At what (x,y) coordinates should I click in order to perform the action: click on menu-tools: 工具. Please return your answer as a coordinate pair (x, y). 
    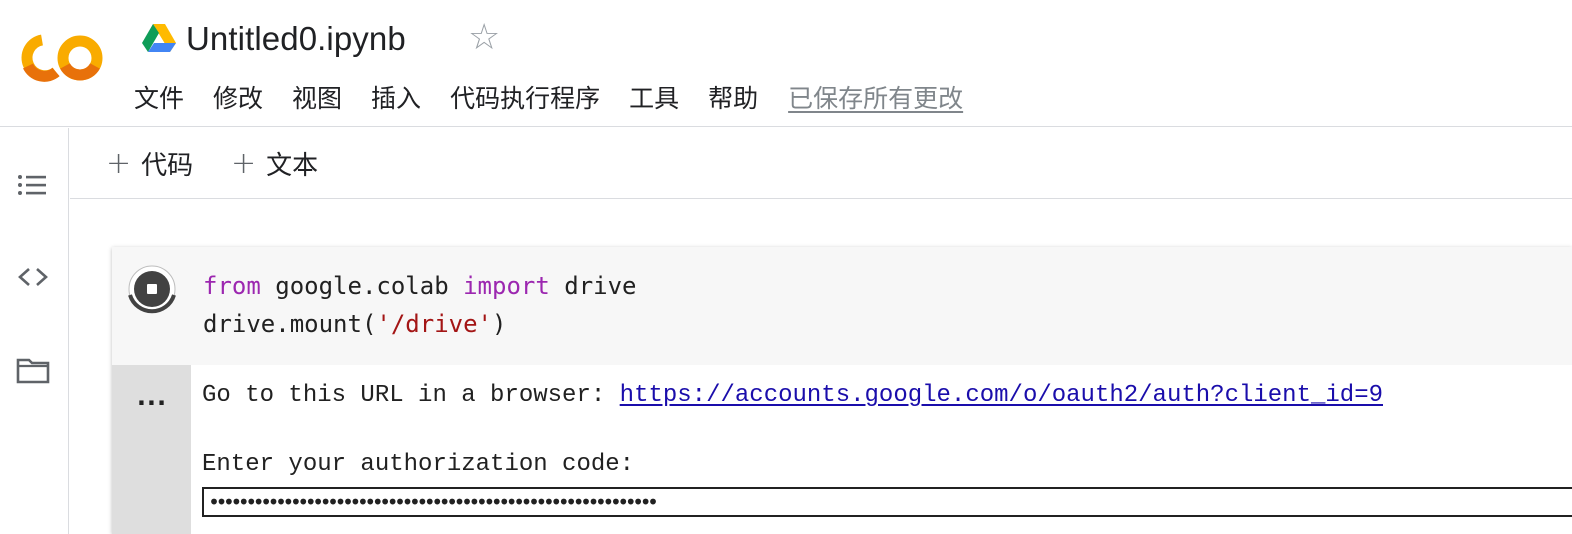
    Looking at the image, I should click on (654, 99).